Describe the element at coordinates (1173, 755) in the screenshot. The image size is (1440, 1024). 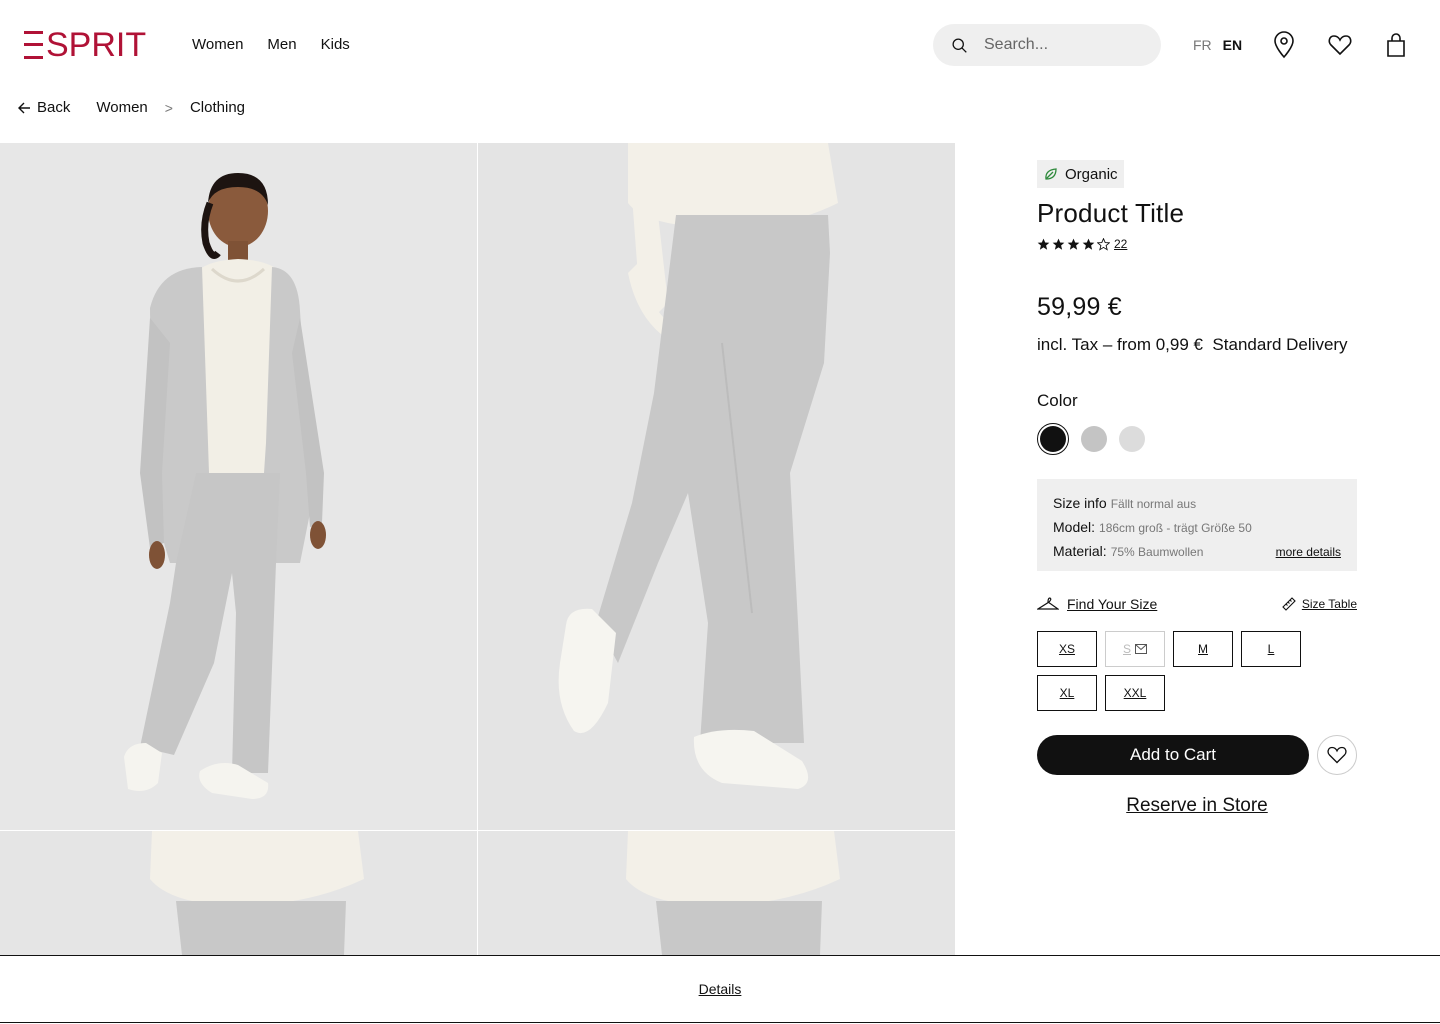
I see `add-to-cart-button: Add to Cart` at that location.